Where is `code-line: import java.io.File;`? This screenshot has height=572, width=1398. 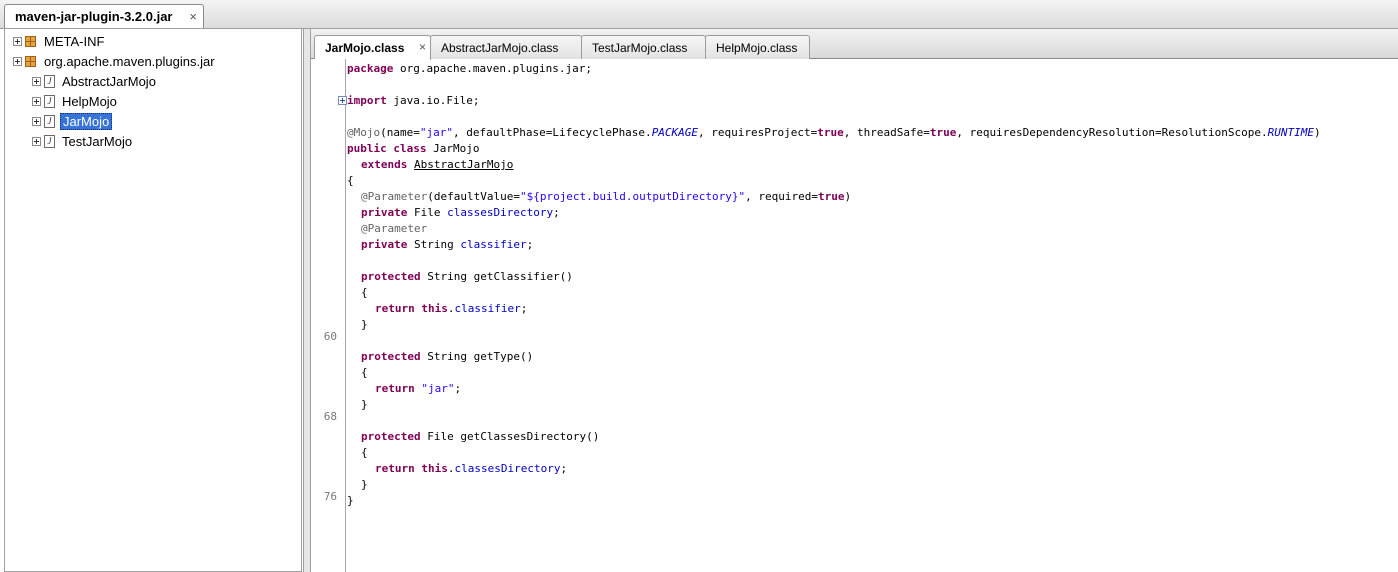 code-line: import java.io.File; is located at coordinates (413, 100).